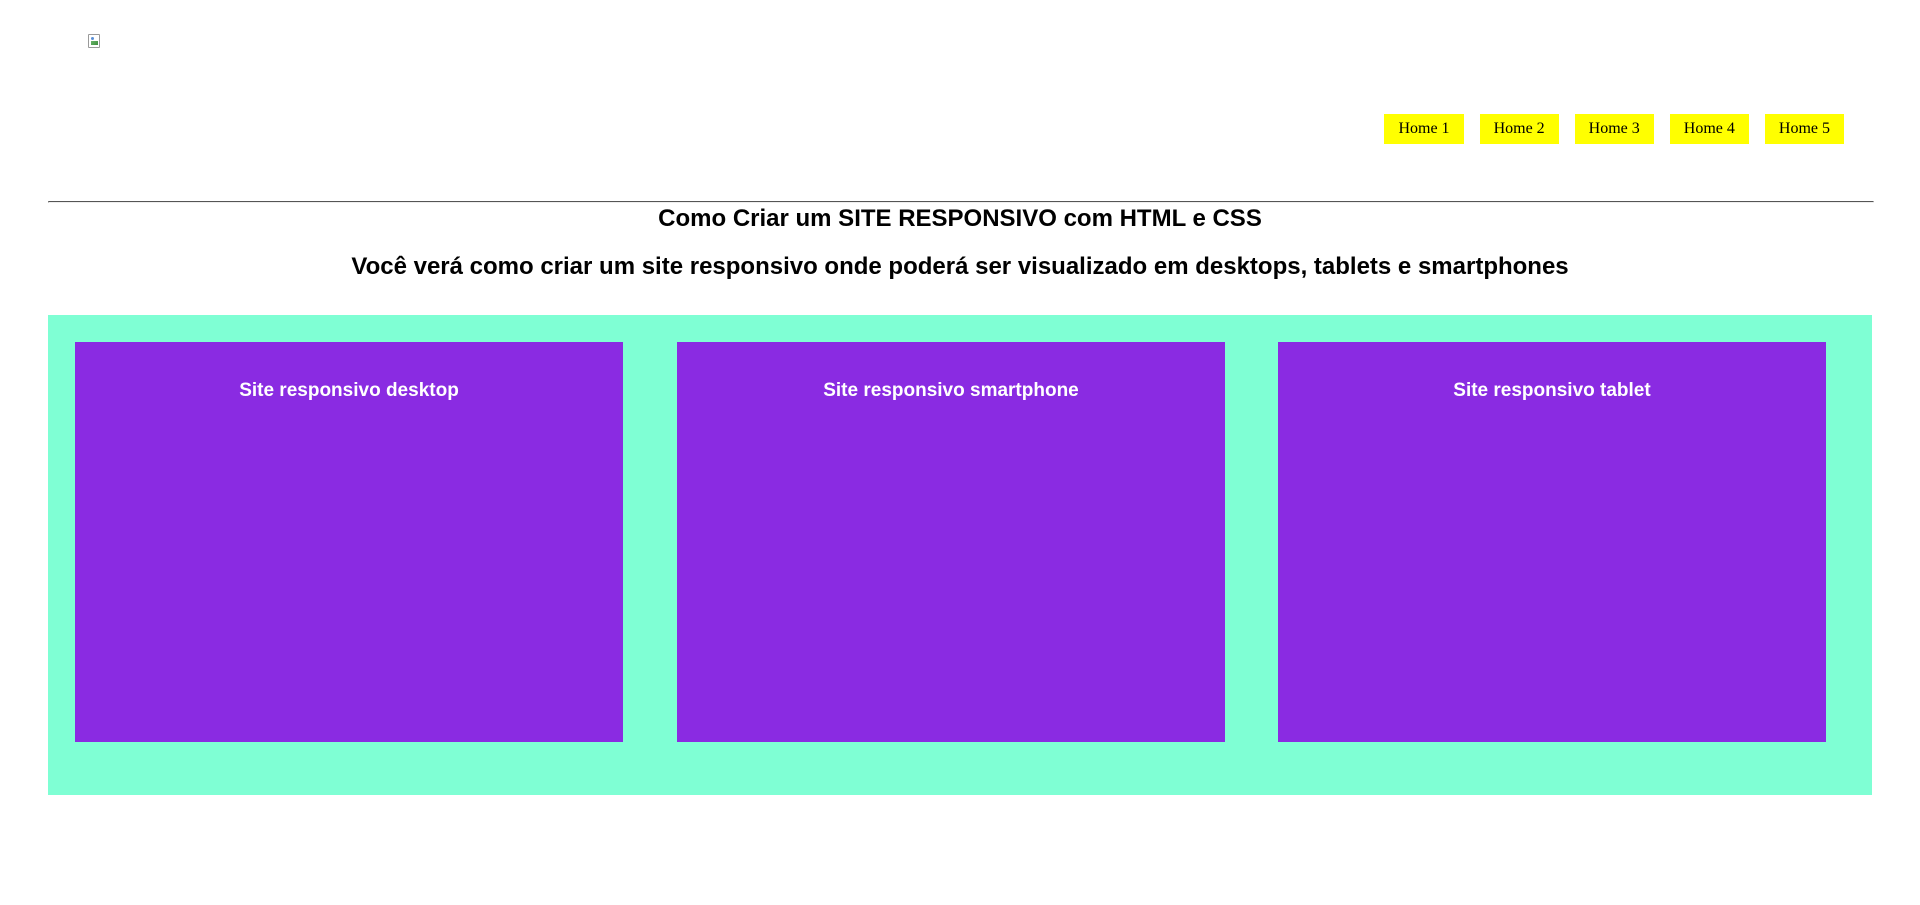  What do you see at coordinates (1804, 129) in the screenshot?
I see `nav-item-home-5: Home 5` at bounding box center [1804, 129].